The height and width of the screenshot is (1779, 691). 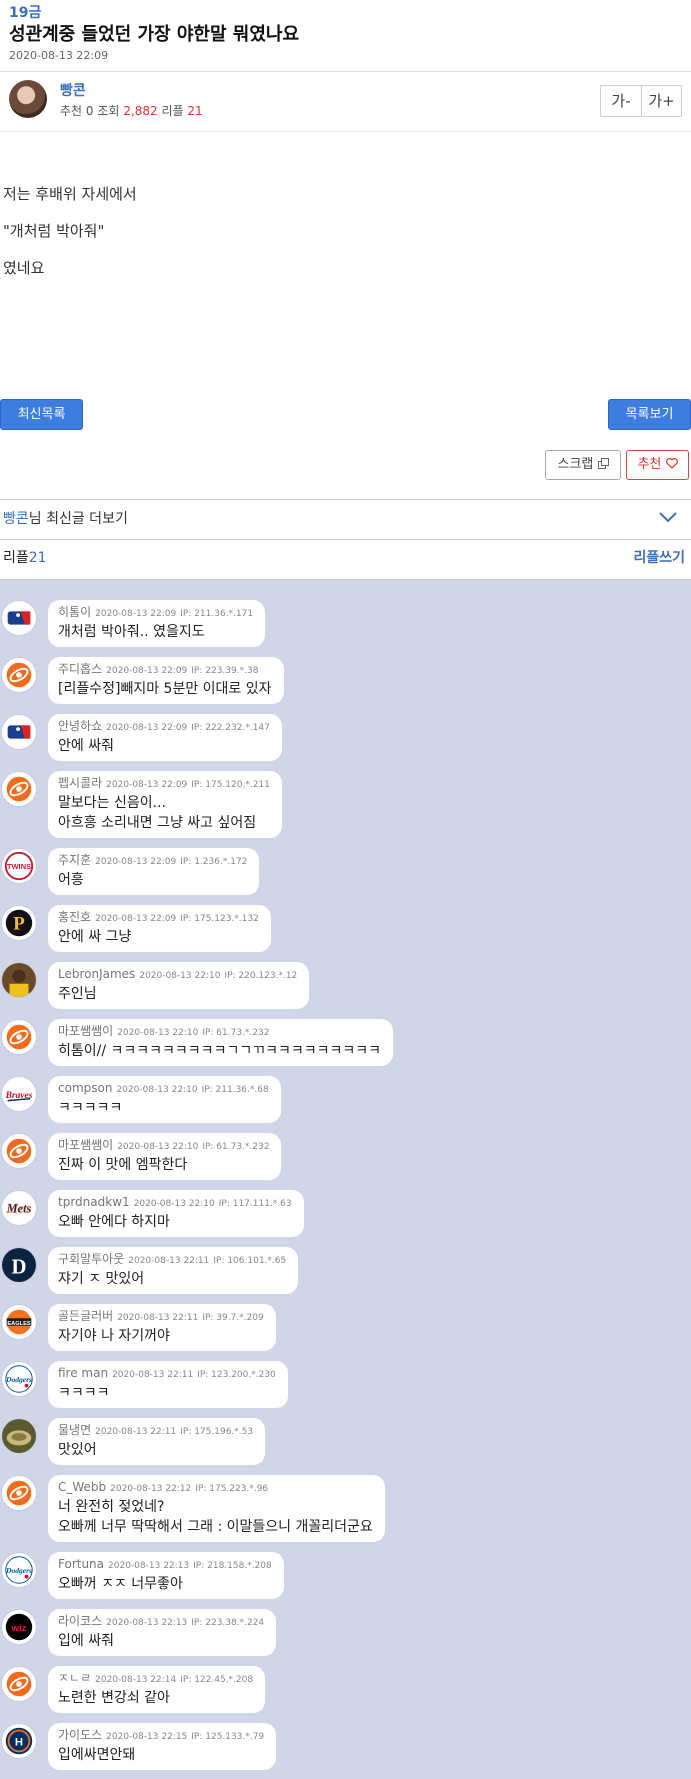 I want to click on comment-author: LebronJames, so click(x=96, y=974).